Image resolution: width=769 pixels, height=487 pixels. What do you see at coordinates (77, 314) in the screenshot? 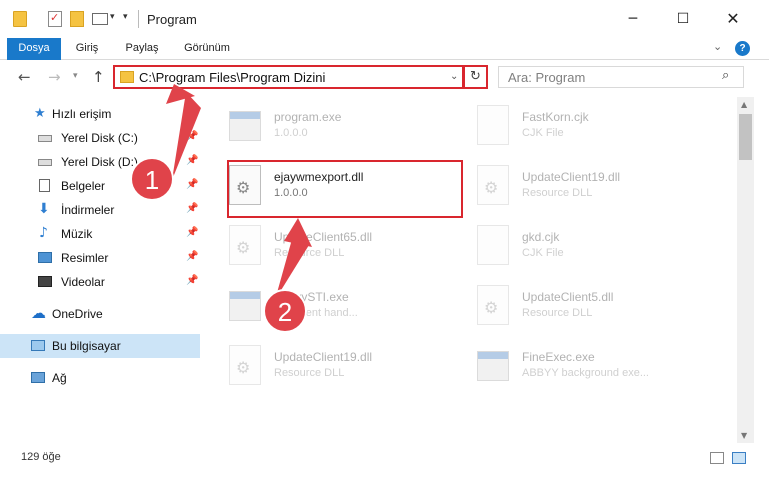
I see `sidebar-item-label: OneDrive` at bounding box center [77, 314].